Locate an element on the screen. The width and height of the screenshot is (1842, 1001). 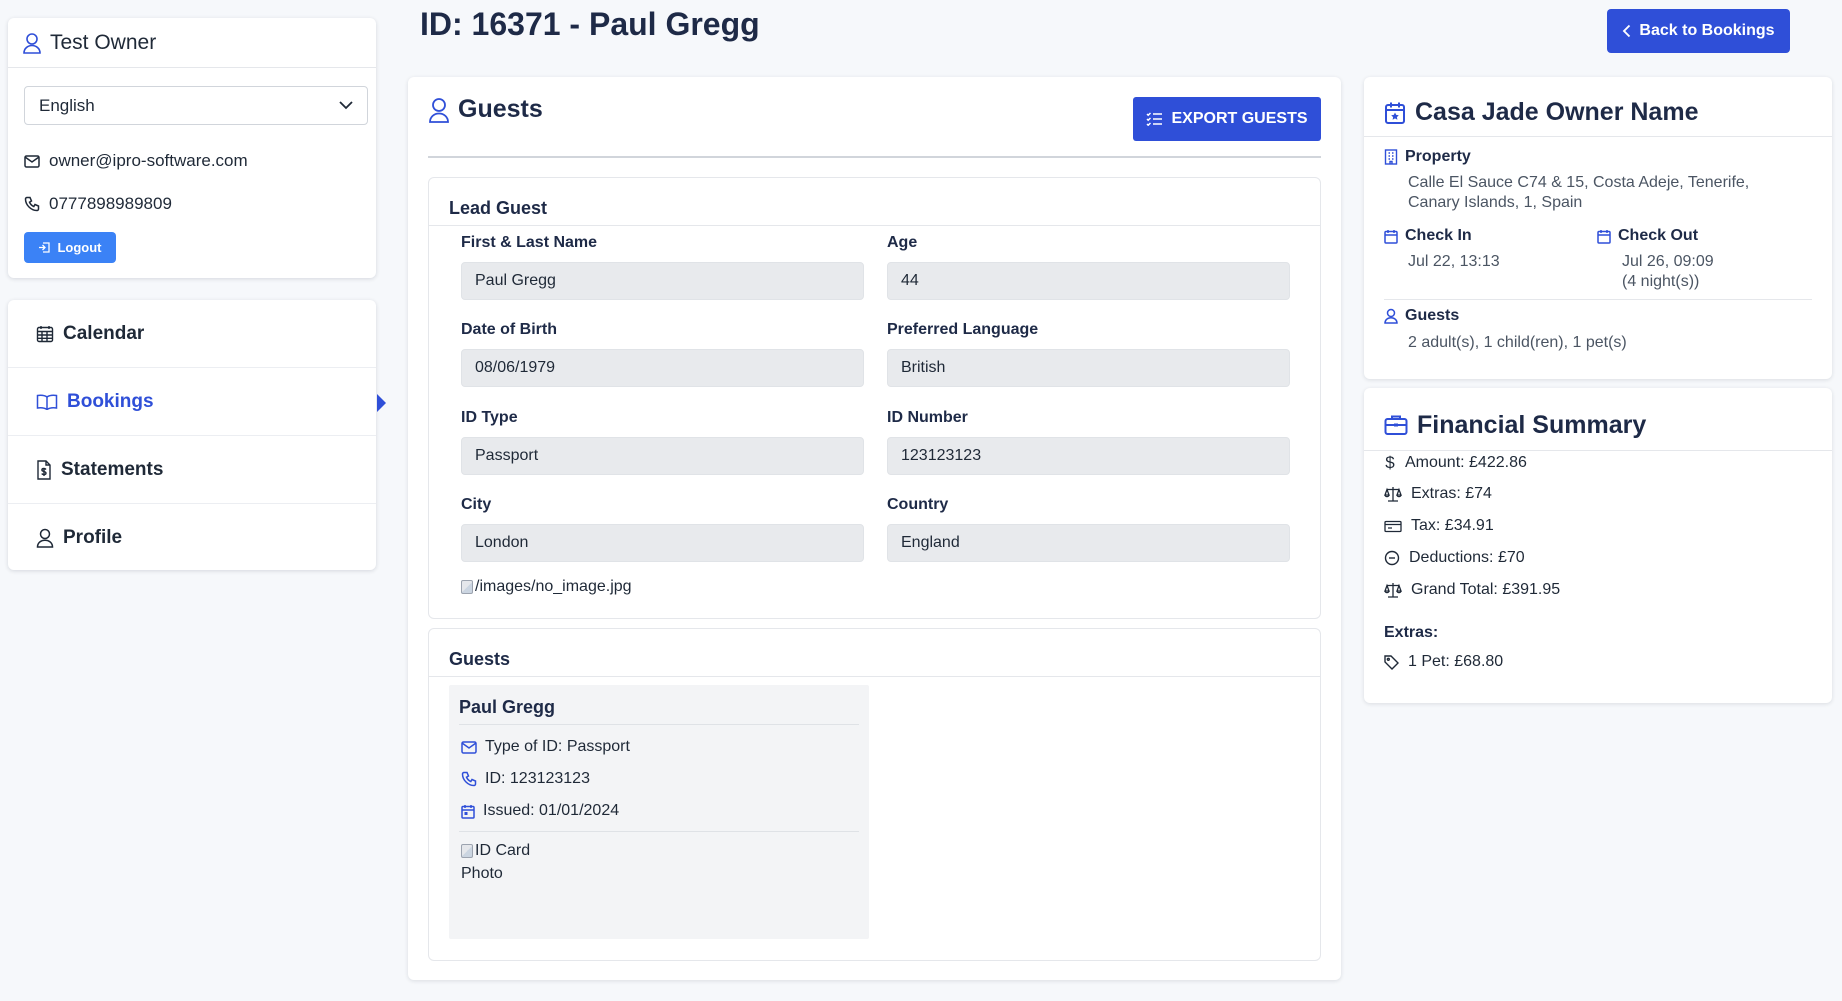
property-card-title: Casa Jade Owner Name is located at coordinates (1557, 112).